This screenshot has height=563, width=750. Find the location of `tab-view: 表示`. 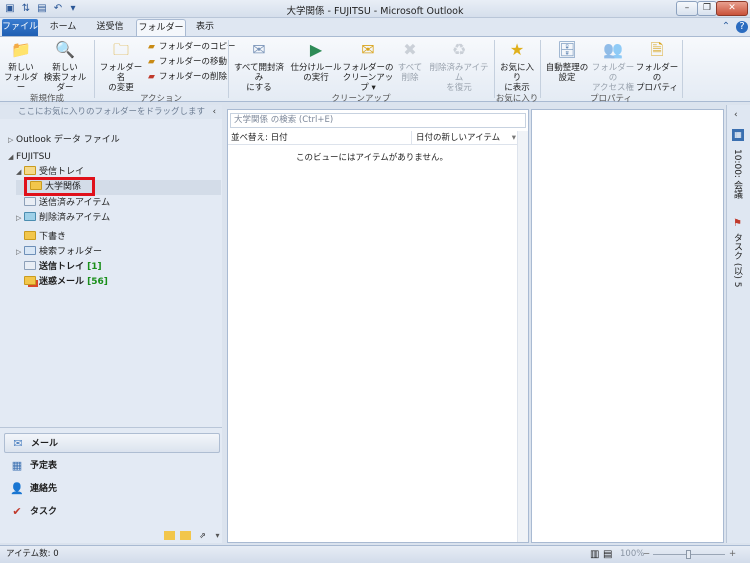

tab-view: 表示 is located at coordinates (205, 27).